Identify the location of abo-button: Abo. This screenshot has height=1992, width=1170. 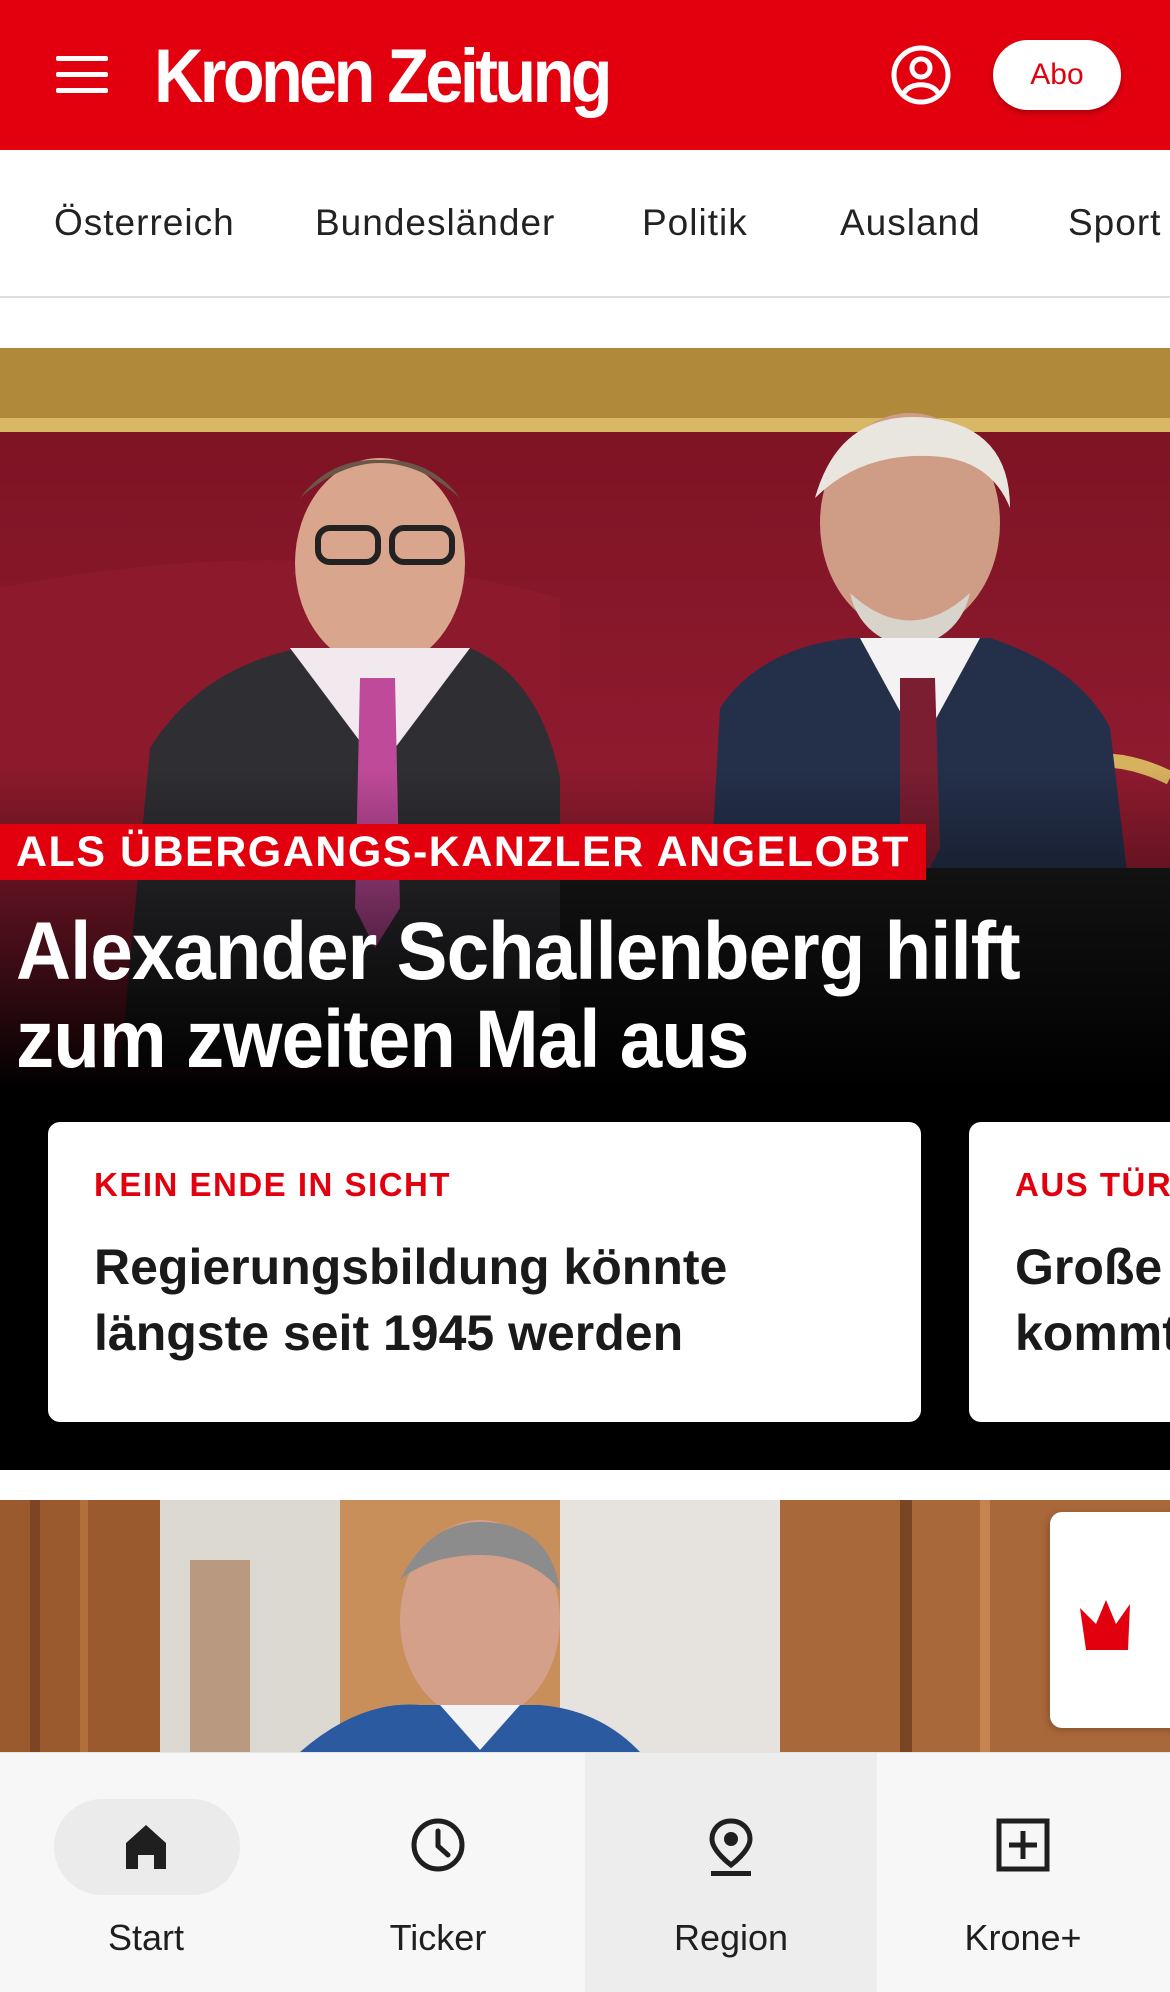
(1057, 75).